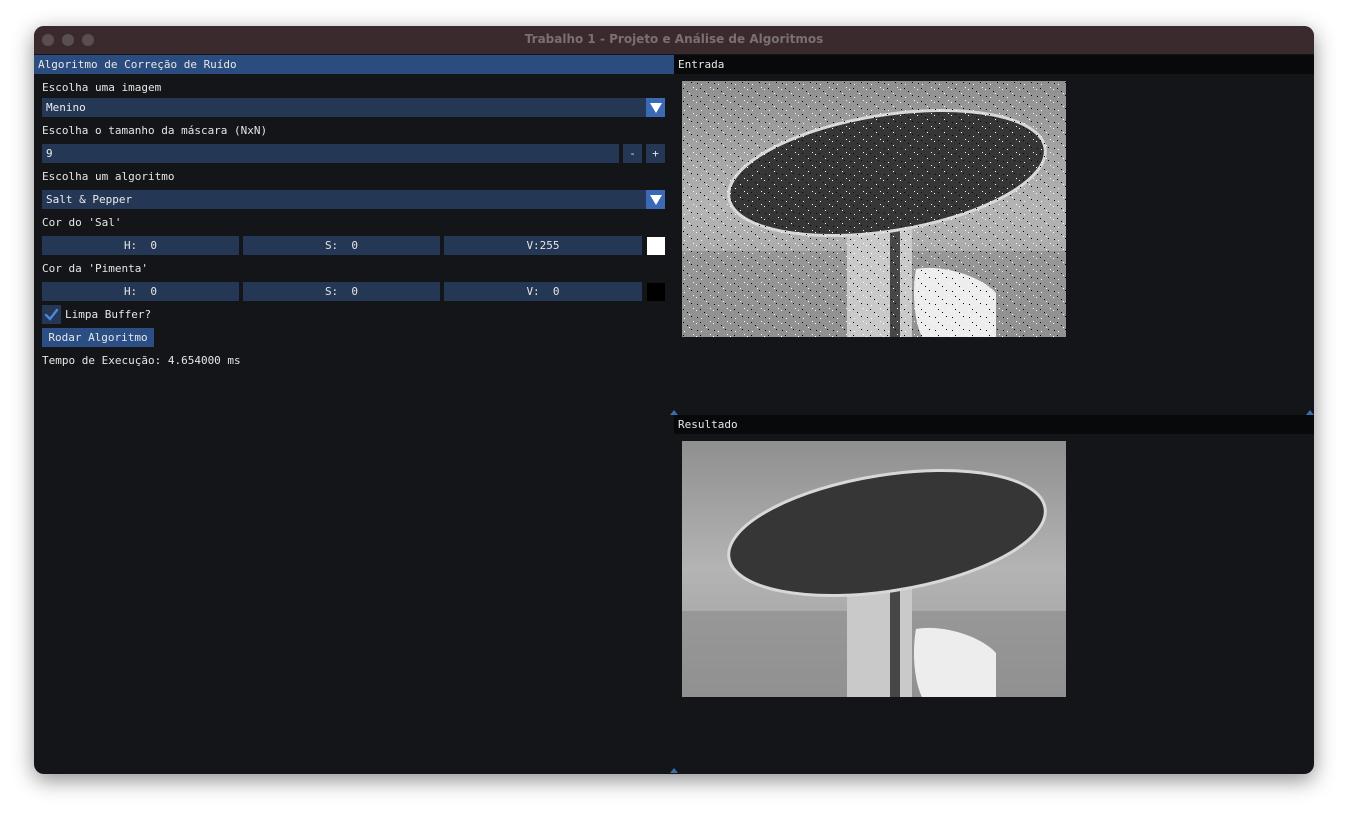 Image resolution: width=1348 pixels, height=816 pixels. I want to click on algorithm-label: Escolha um algoritmo, so click(108, 176).